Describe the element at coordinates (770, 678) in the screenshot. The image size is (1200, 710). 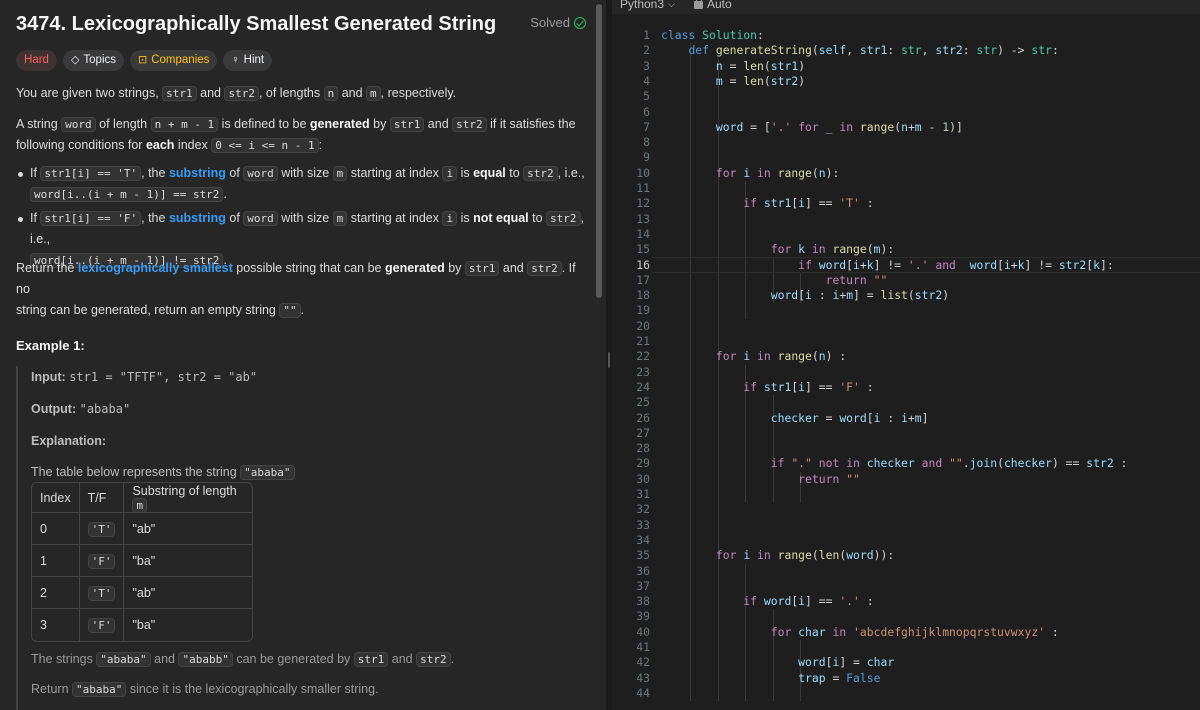
I see `code-line: trap = False` at that location.